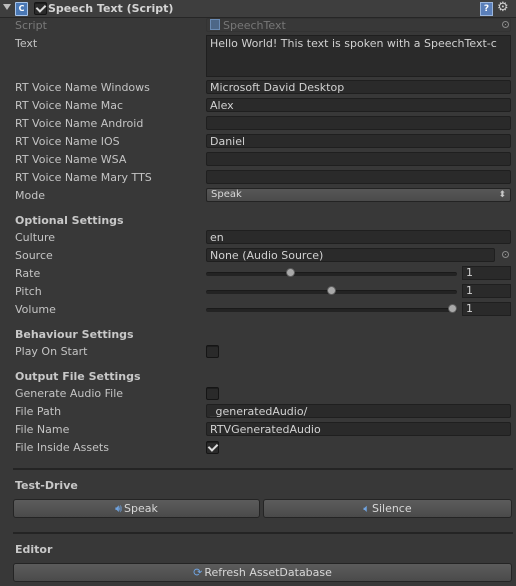  Describe the element at coordinates (35, 309) in the screenshot. I see `volume-label: Volume` at that location.